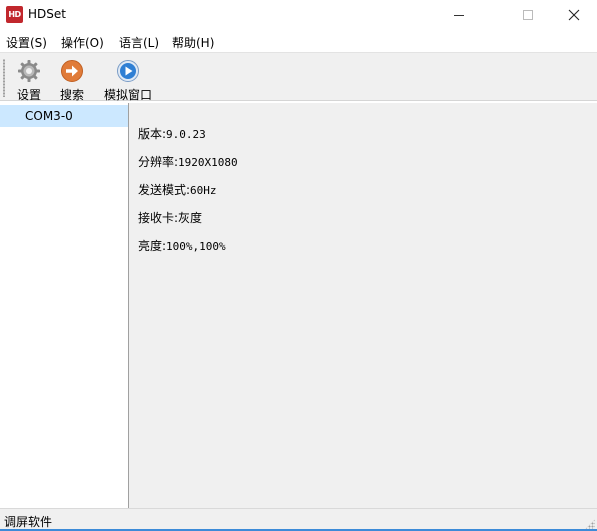 This screenshot has width=597, height=531. Describe the element at coordinates (47, 14) in the screenshot. I see `window-title: HDSet` at that location.